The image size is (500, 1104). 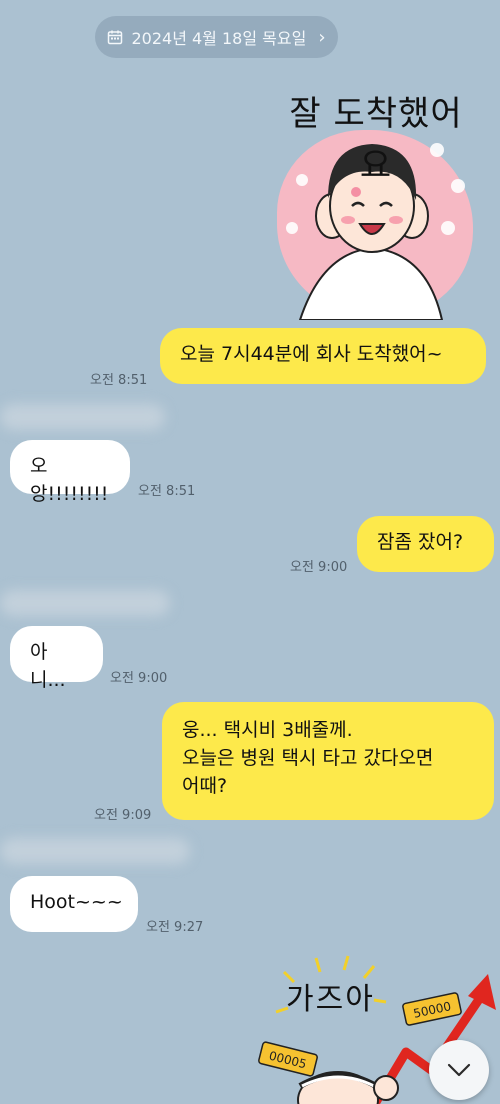 What do you see at coordinates (373, 204) in the screenshot?
I see `sticker-arrived: 잘 도착했어요` at bounding box center [373, 204].